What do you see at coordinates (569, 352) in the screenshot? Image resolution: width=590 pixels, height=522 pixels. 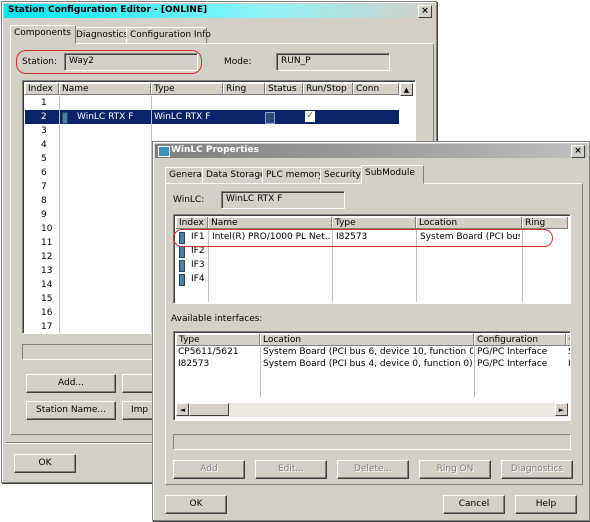 I see `interface-c: S` at bounding box center [569, 352].